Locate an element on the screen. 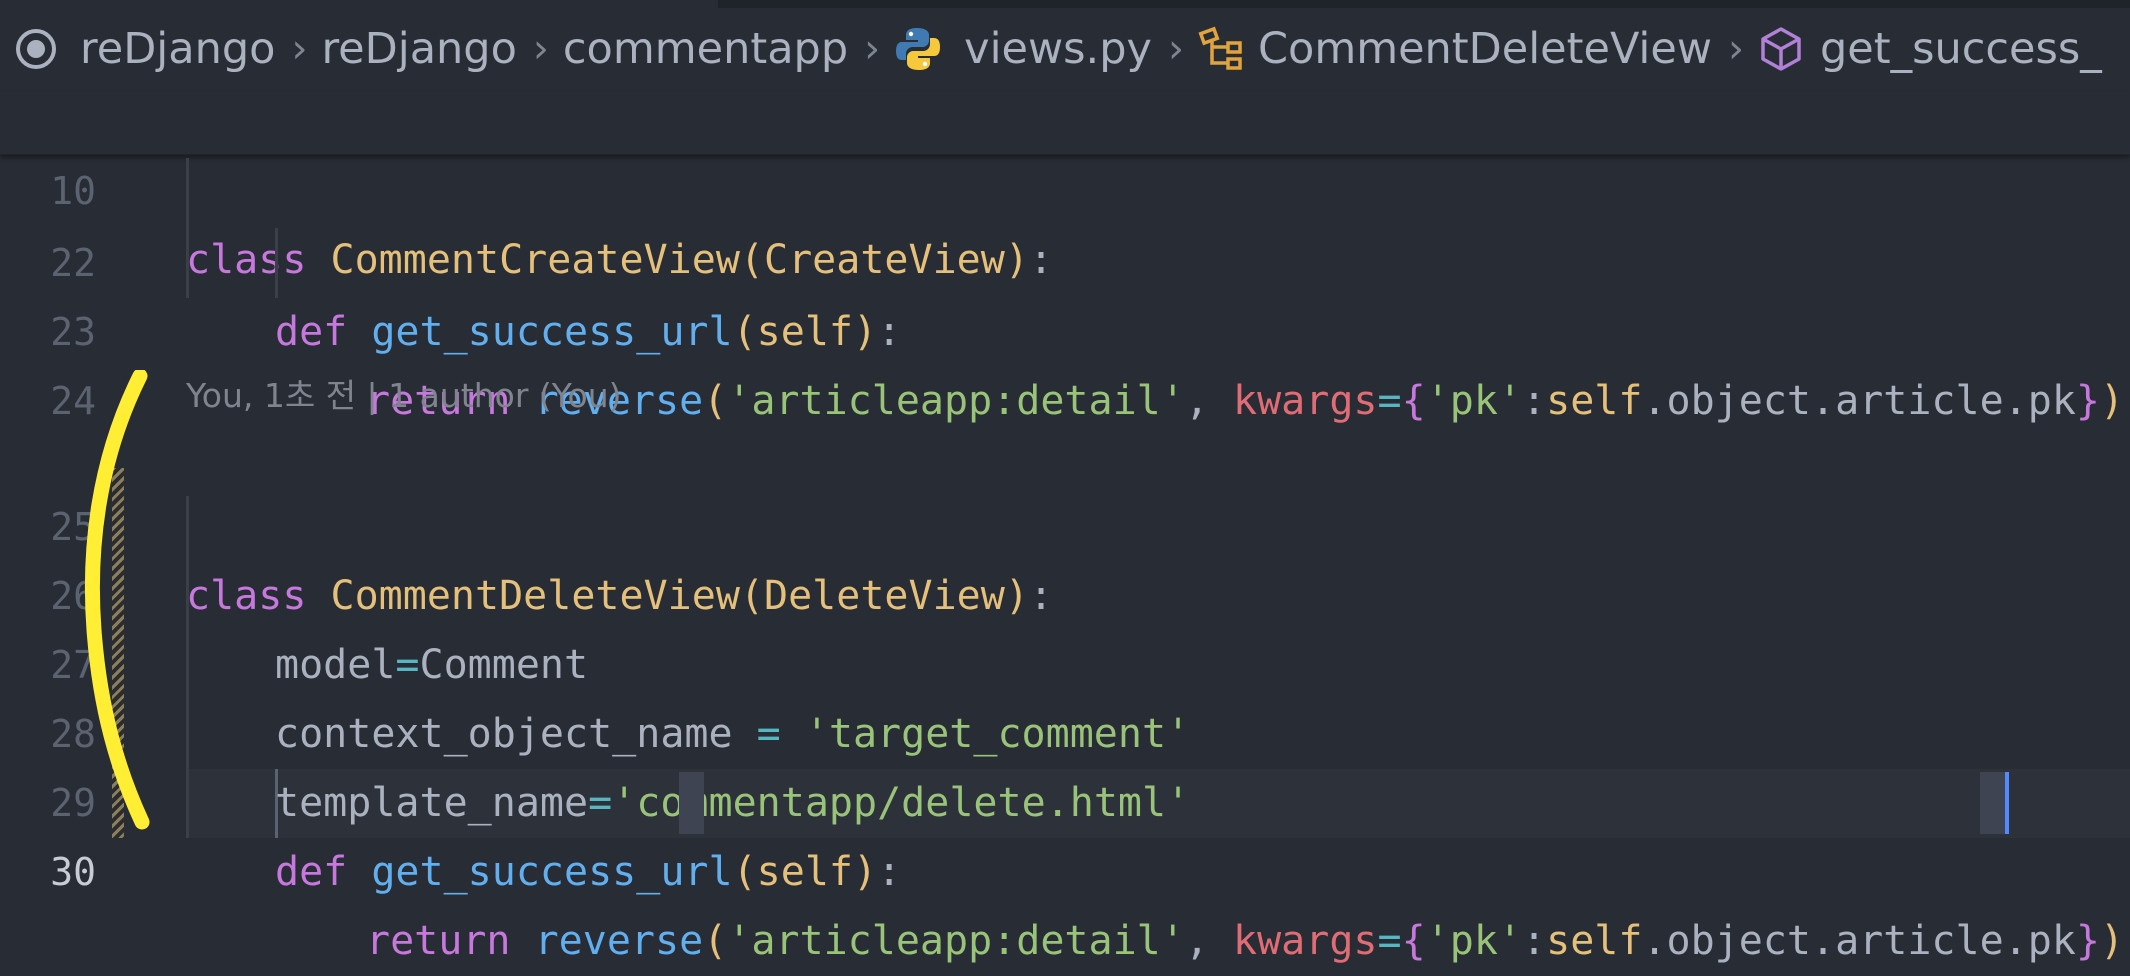  breadcrumb-item-class: CommentDeleteView is located at coordinates (1455, 49).